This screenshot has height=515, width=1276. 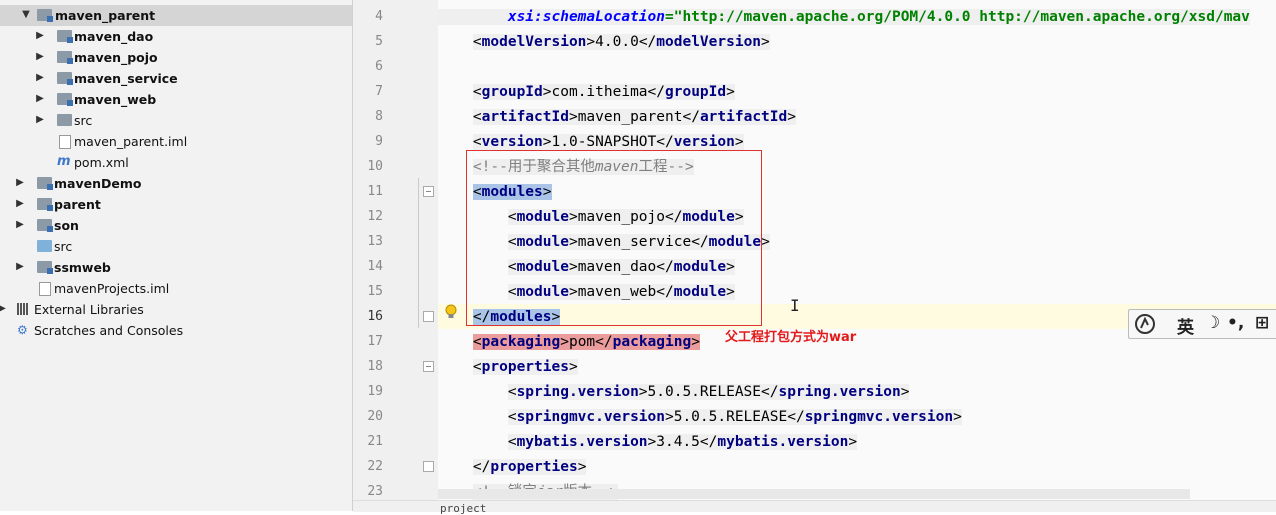 I want to click on code-line-21: <mybatis.version>3.4.5</mybatis.version>, so click(x=682, y=442).